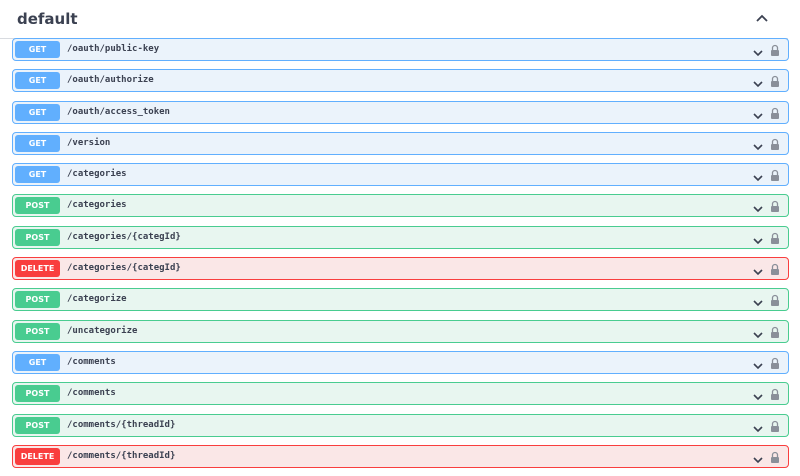 The width and height of the screenshot is (800, 476). I want to click on operation-row: GET/categories, so click(400, 175).